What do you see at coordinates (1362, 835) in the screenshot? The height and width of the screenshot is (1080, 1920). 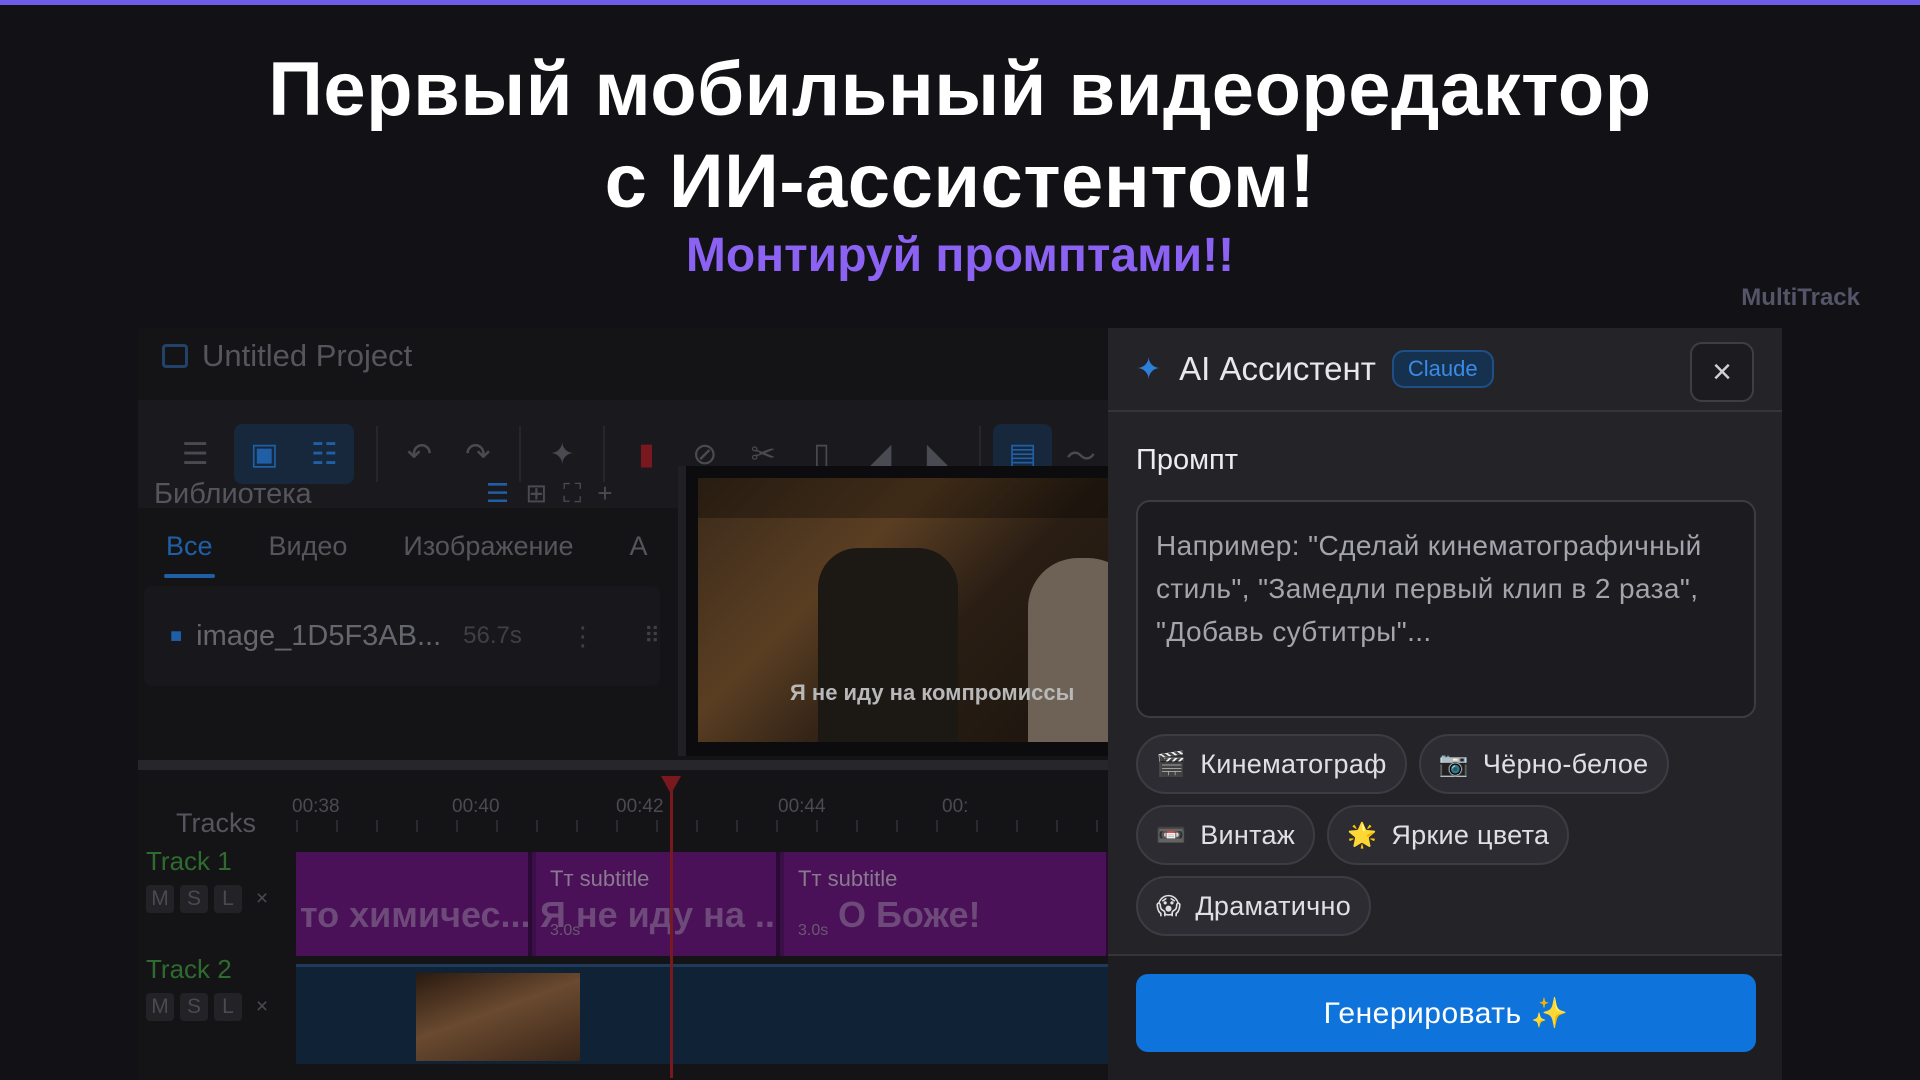 I see `star-icon: 🌟` at bounding box center [1362, 835].